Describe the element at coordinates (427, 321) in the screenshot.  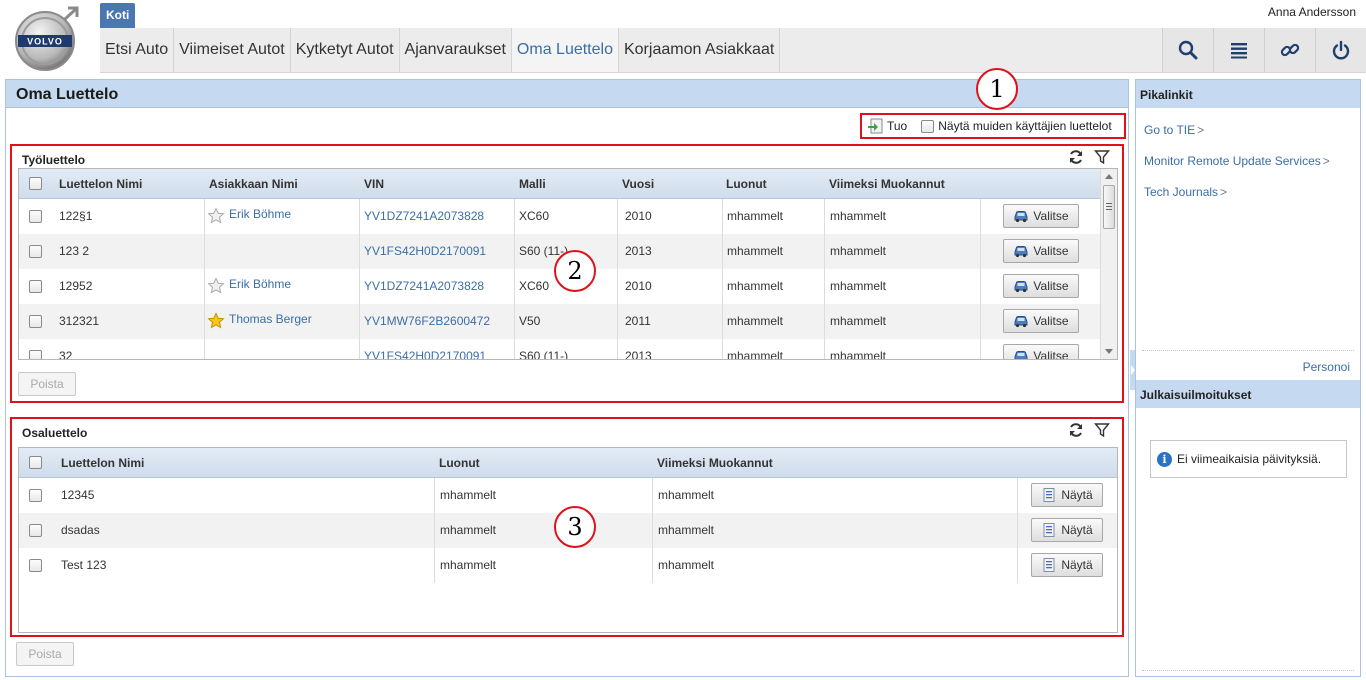
I see `vin-link: YV1MW76F2B2600472` at that location.